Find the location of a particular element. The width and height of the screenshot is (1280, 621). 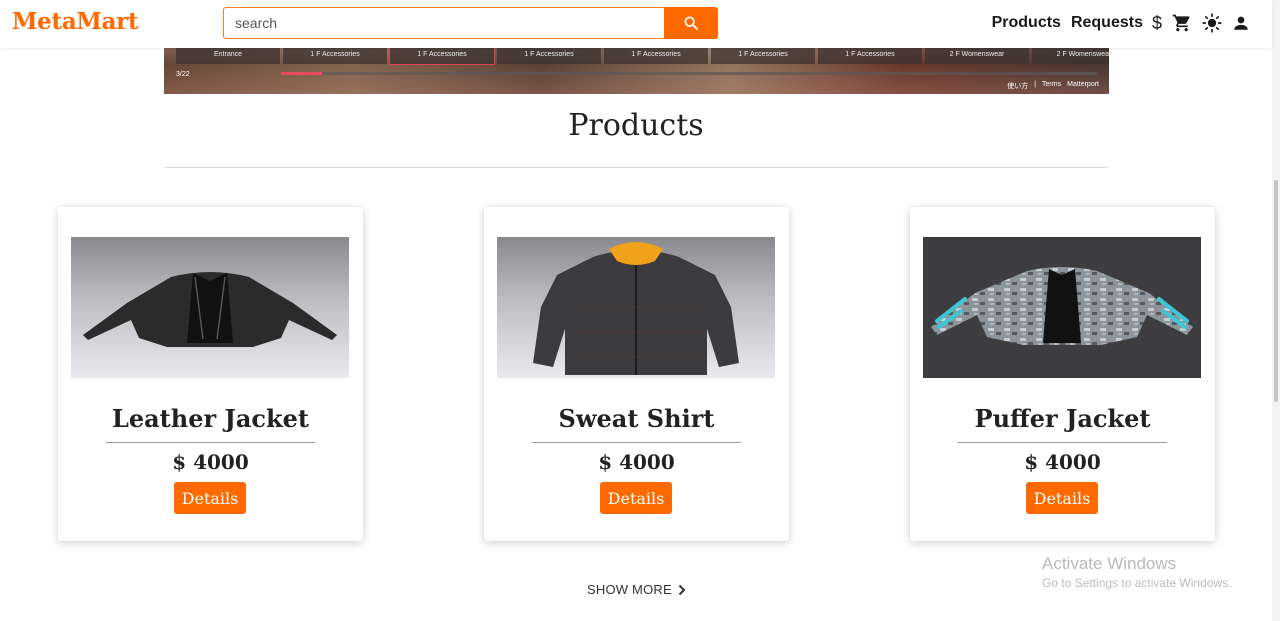

product-name: Sweat Shirt is located at coordinates (636, 418).